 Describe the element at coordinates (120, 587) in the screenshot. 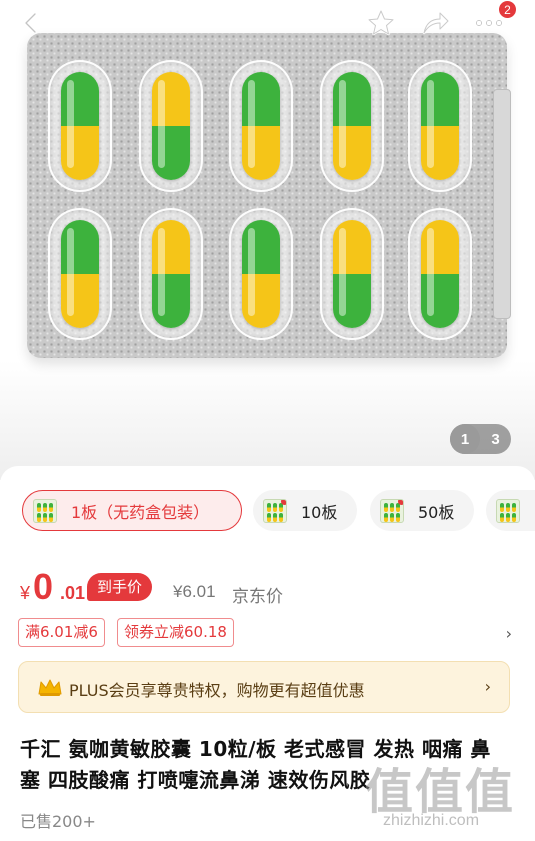

I see `hand-price-tag: 到手价` at that location.